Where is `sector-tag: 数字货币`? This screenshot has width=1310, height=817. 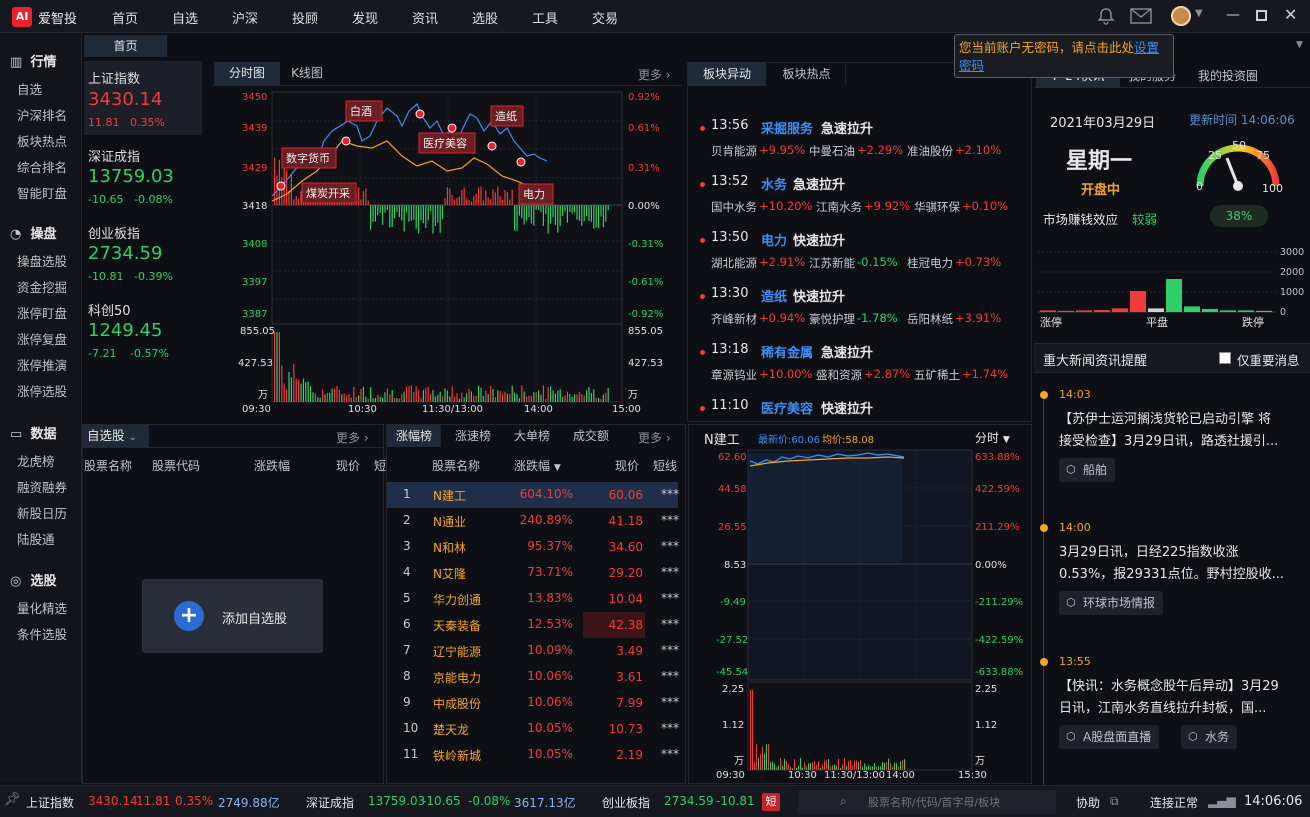
sector-tag: 数字货币 is located at coordinates (308, 158).